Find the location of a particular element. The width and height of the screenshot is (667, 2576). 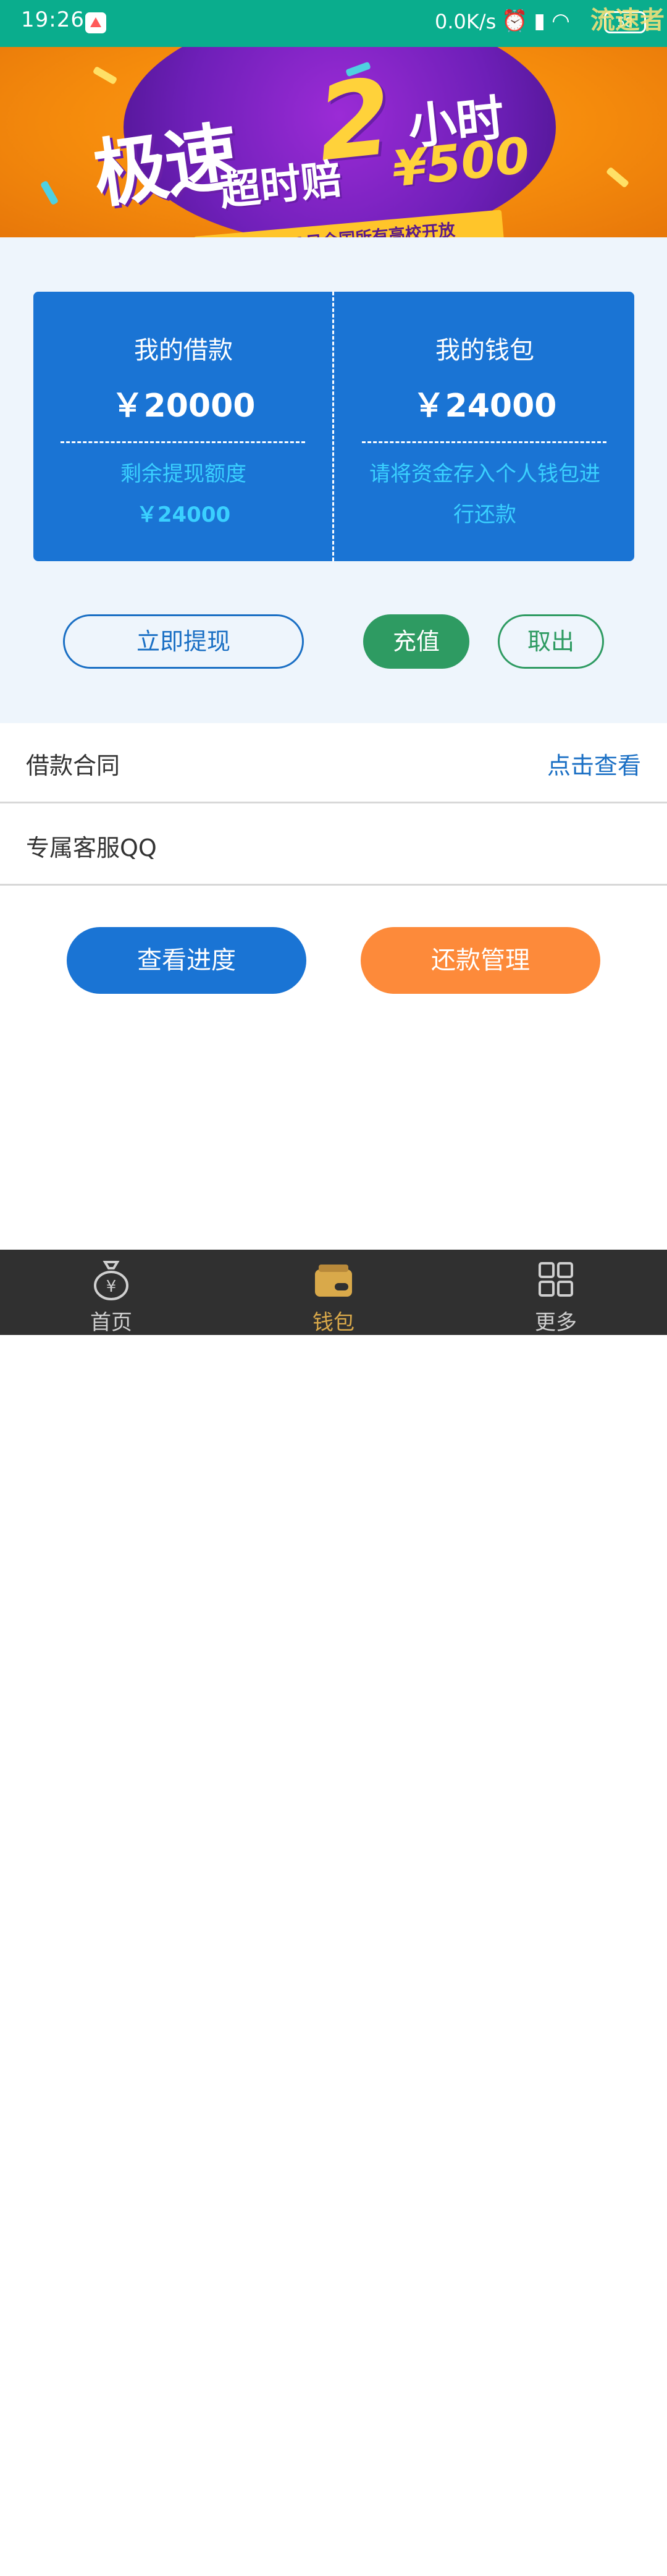

qq-service-label: 专属客服QQ is located at coordinates (91, 848).